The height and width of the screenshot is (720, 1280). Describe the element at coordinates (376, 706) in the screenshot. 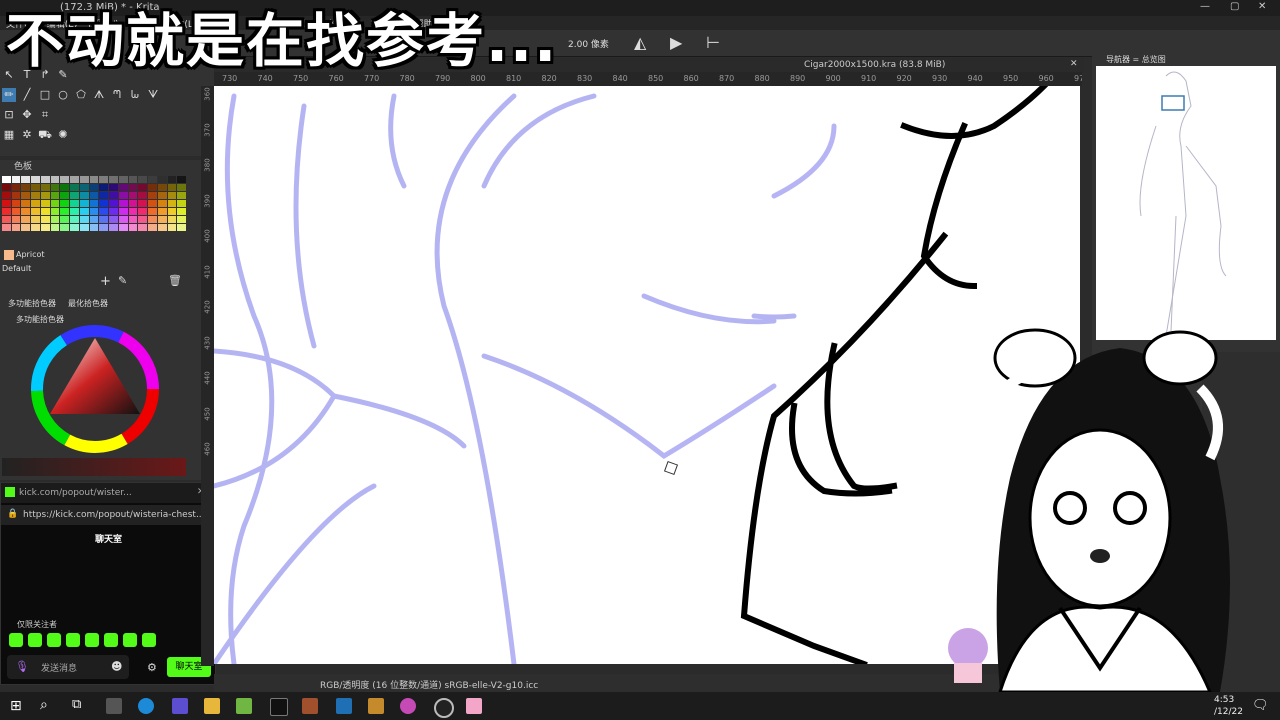

I see `app-icon` at that location.